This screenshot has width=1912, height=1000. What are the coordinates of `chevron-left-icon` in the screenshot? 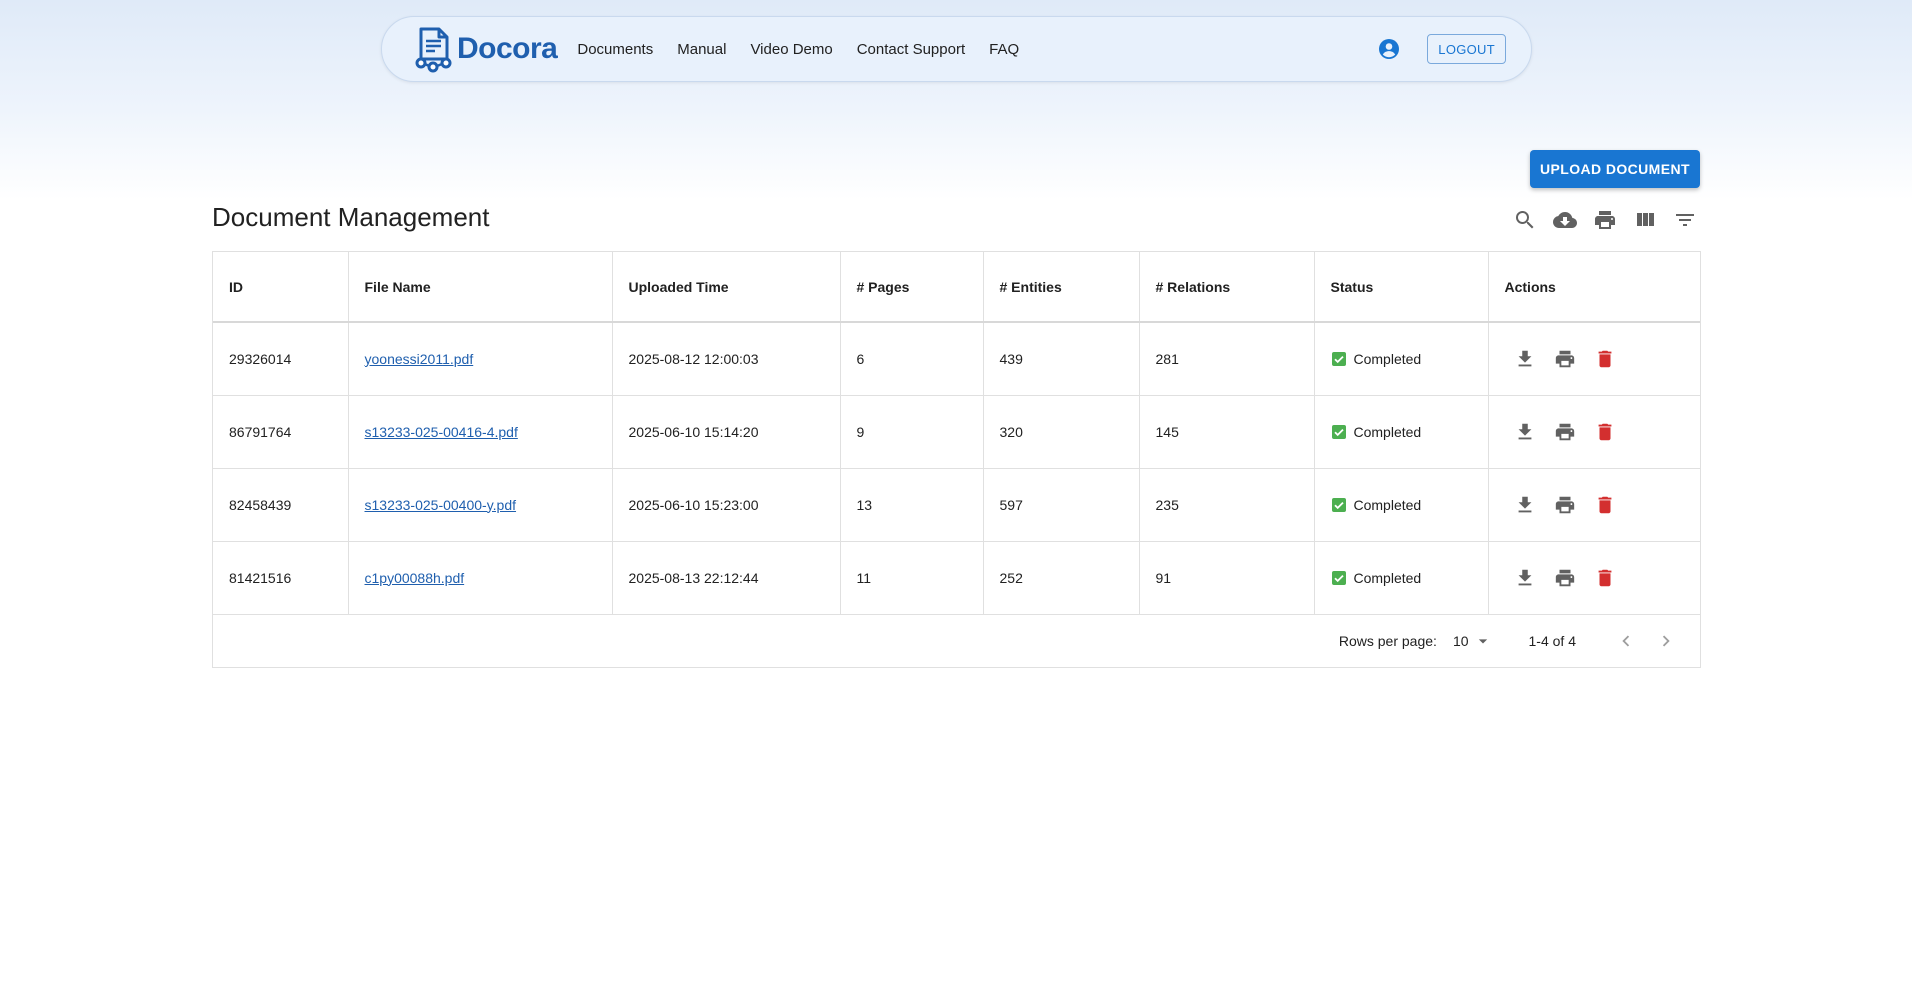 It's located at (1626, 641).